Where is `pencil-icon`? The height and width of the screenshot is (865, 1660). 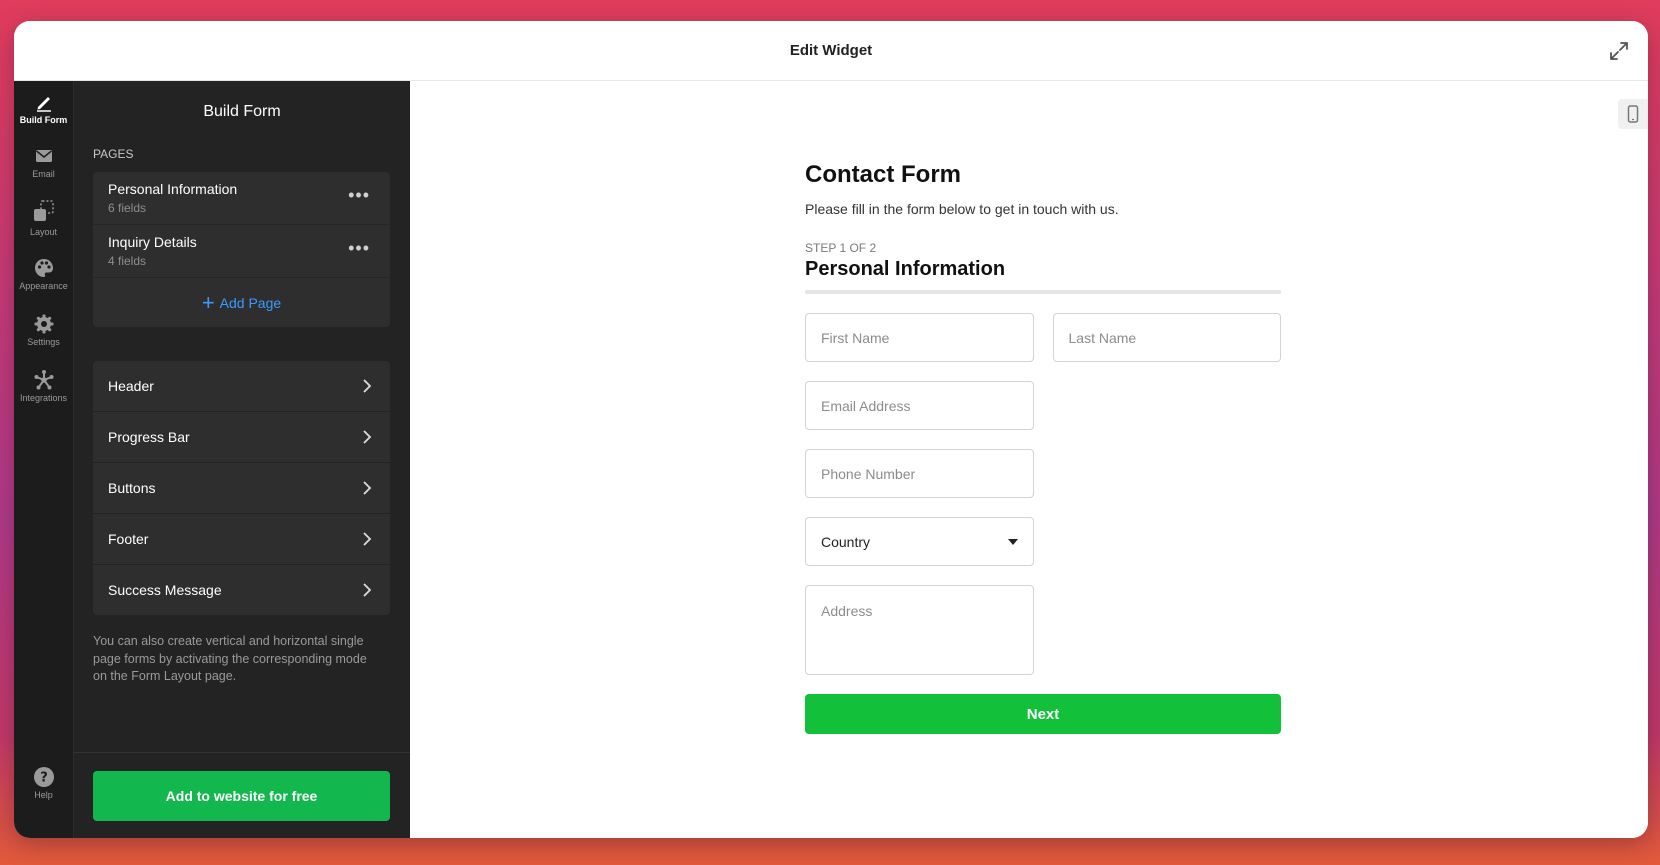
pencil-icon is located at coordinates (43, 104).